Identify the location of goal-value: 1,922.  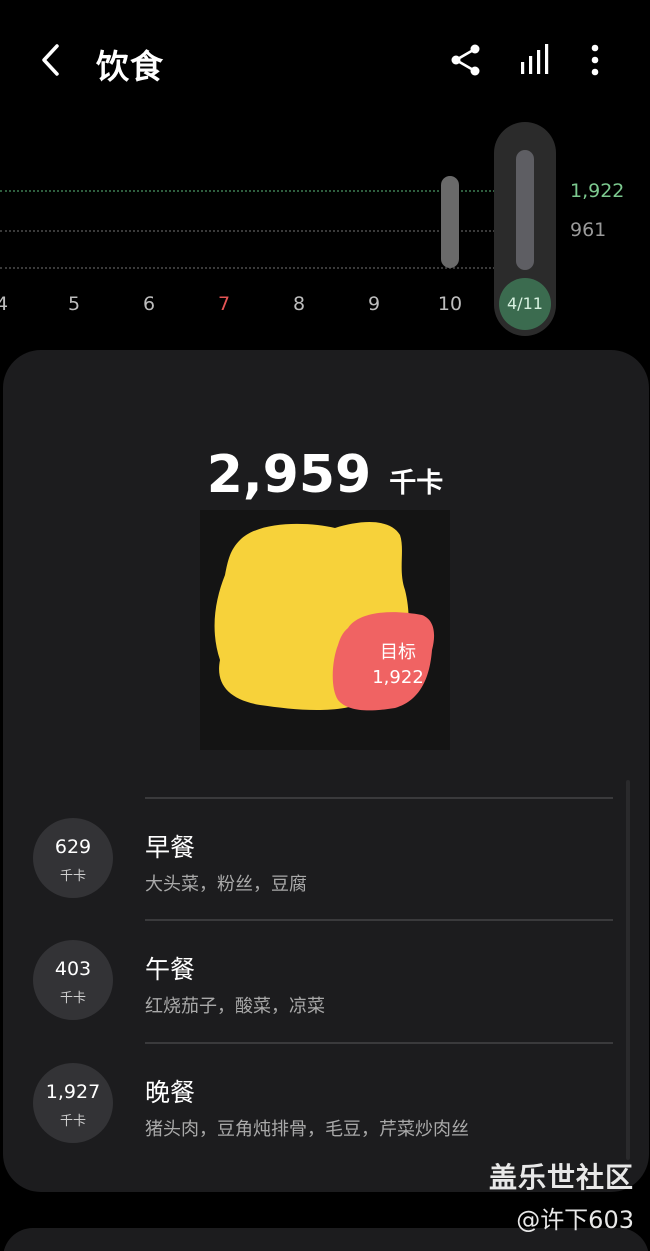
(398, 677).